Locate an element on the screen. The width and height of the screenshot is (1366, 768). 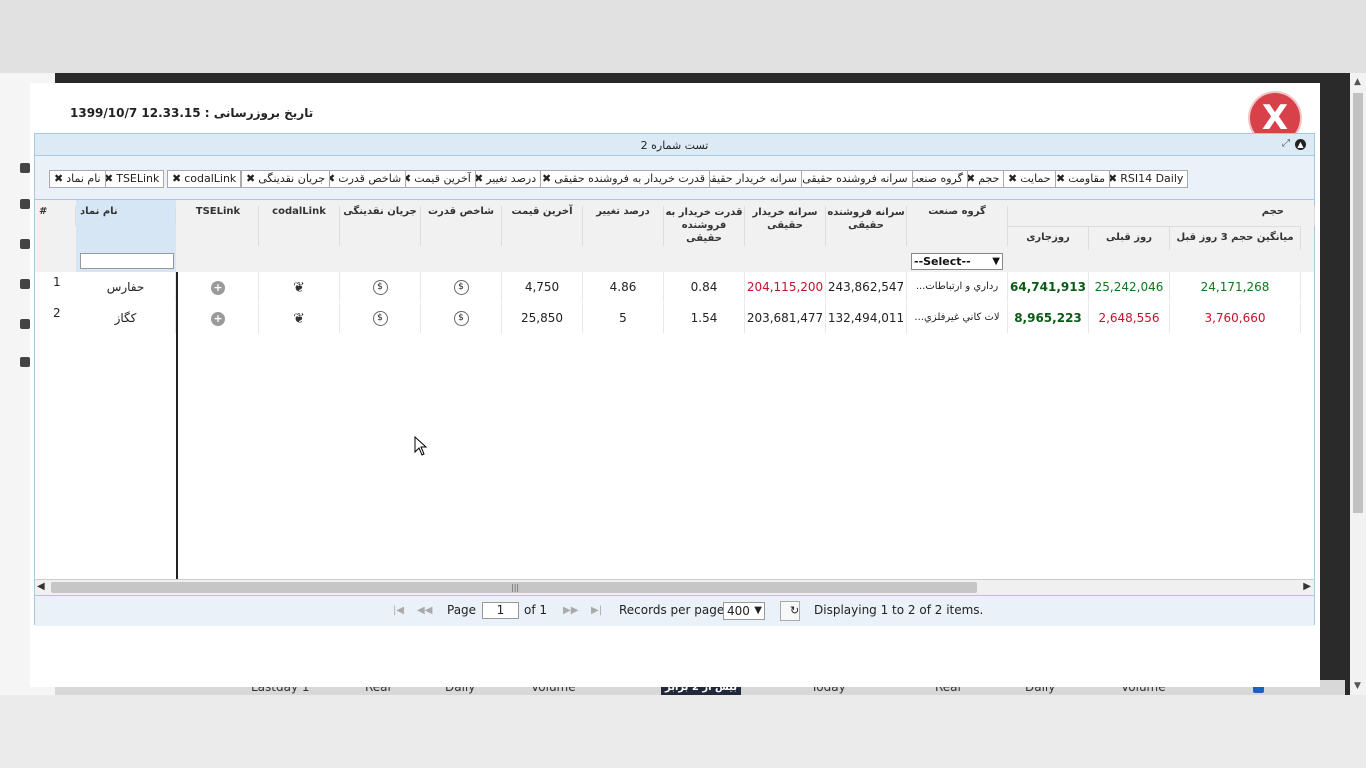
refresh-button: ↻ is located at coordinates (790, 611).